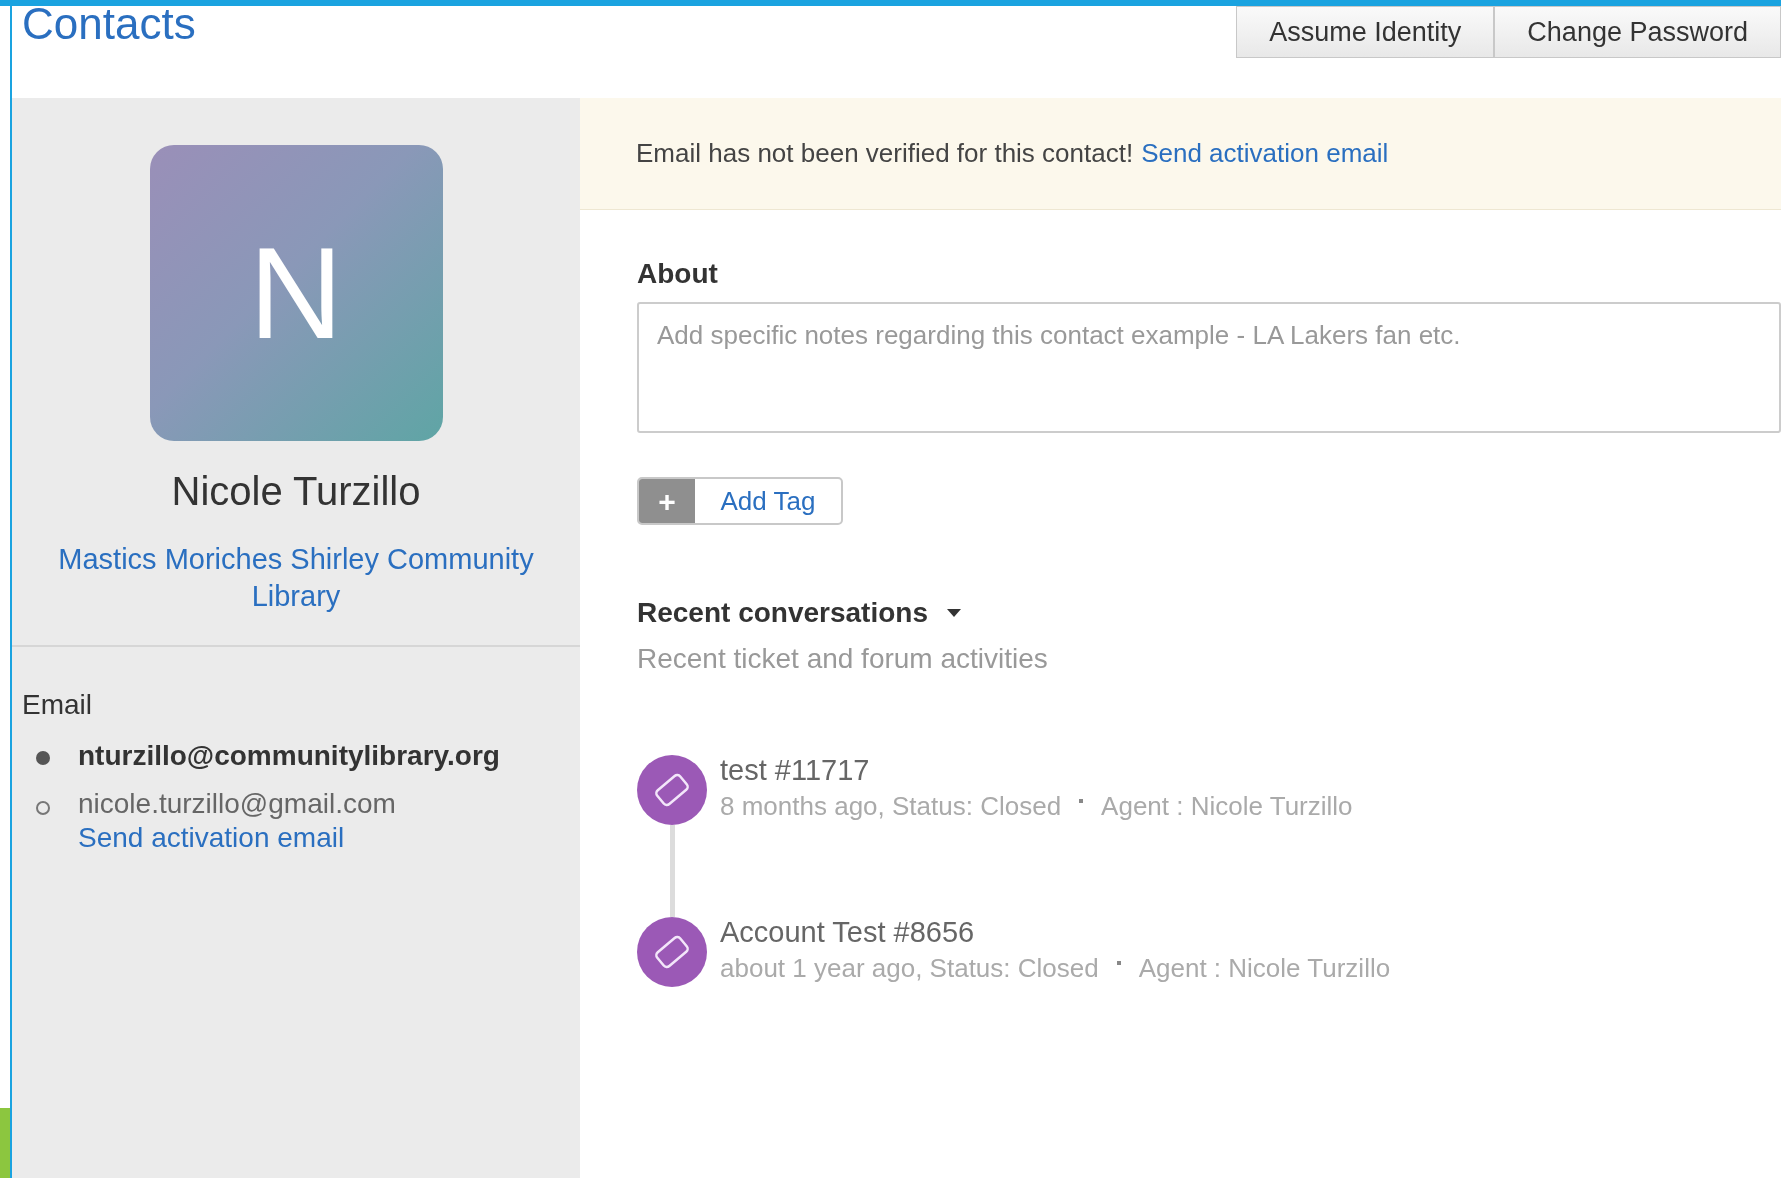 This screenshot has height=1178, width=1781. What do you see at coordinates (1036, 770) in the screenshot?
I see `conversation-title: test #11717` at bounding box center [1036, 770].